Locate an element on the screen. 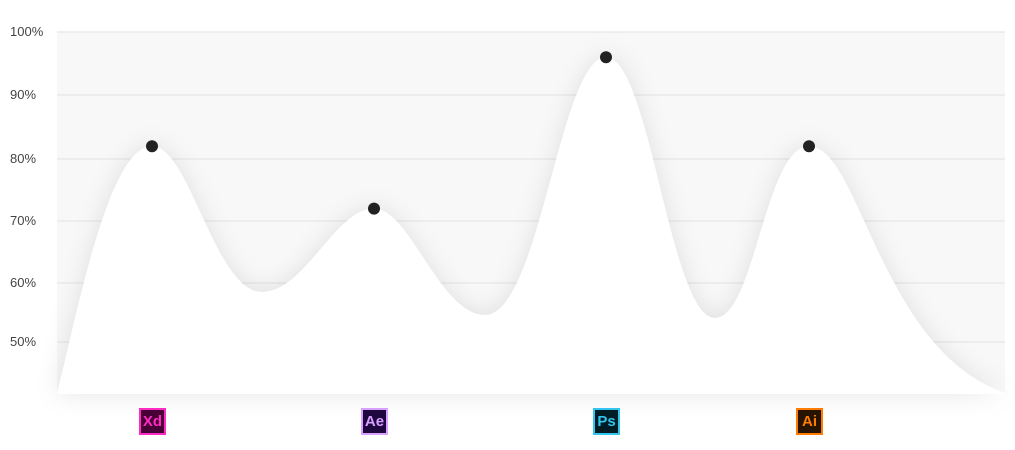 The image size is (1015, 450). y-tick-label-100: 100% is located at coordinates (27, 31).